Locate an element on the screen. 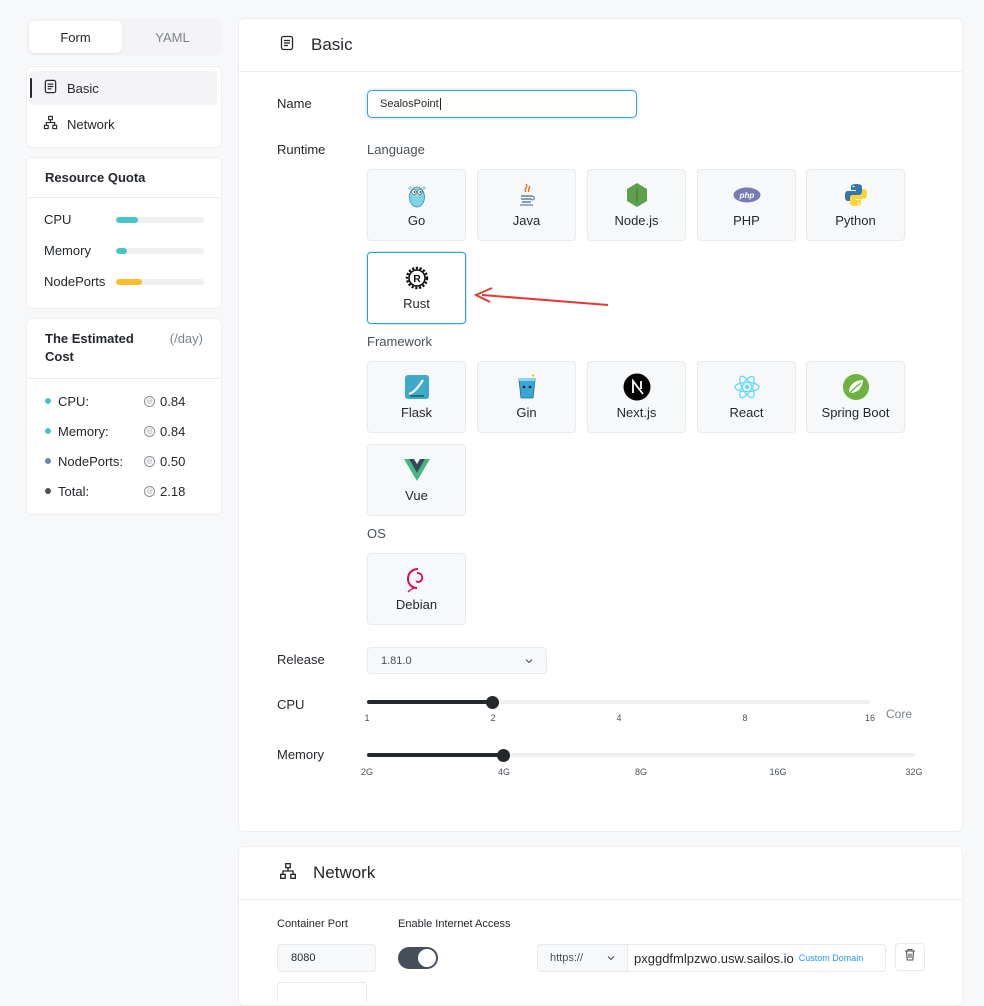 This screenshot has height=1006, width=984. framework-name: Spring Boot is located at coordinates (855, 412).